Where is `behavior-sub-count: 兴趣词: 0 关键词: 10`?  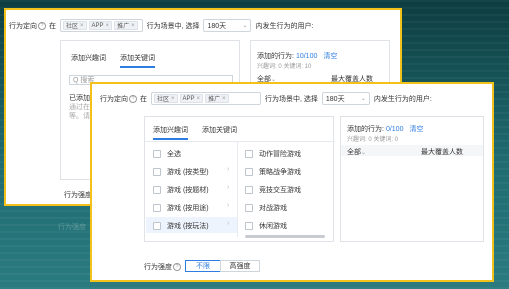 behavior-sub-count: 兴趣词: 0 关键词: 10 is located at coordinates (284, 67).